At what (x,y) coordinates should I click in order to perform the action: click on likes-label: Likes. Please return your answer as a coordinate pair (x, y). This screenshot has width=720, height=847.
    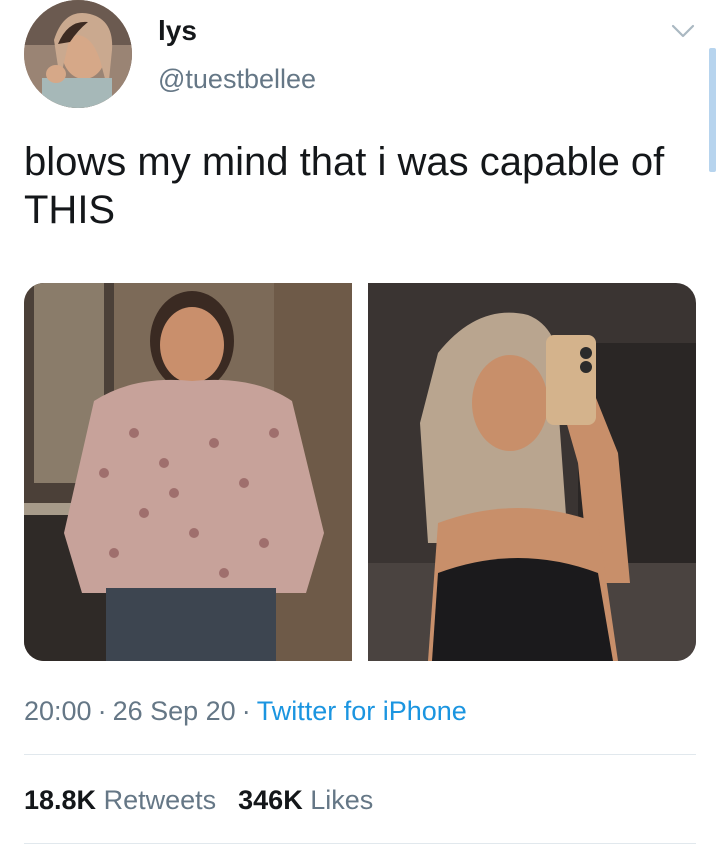
    Looking at the image, I should click on (342, 800).